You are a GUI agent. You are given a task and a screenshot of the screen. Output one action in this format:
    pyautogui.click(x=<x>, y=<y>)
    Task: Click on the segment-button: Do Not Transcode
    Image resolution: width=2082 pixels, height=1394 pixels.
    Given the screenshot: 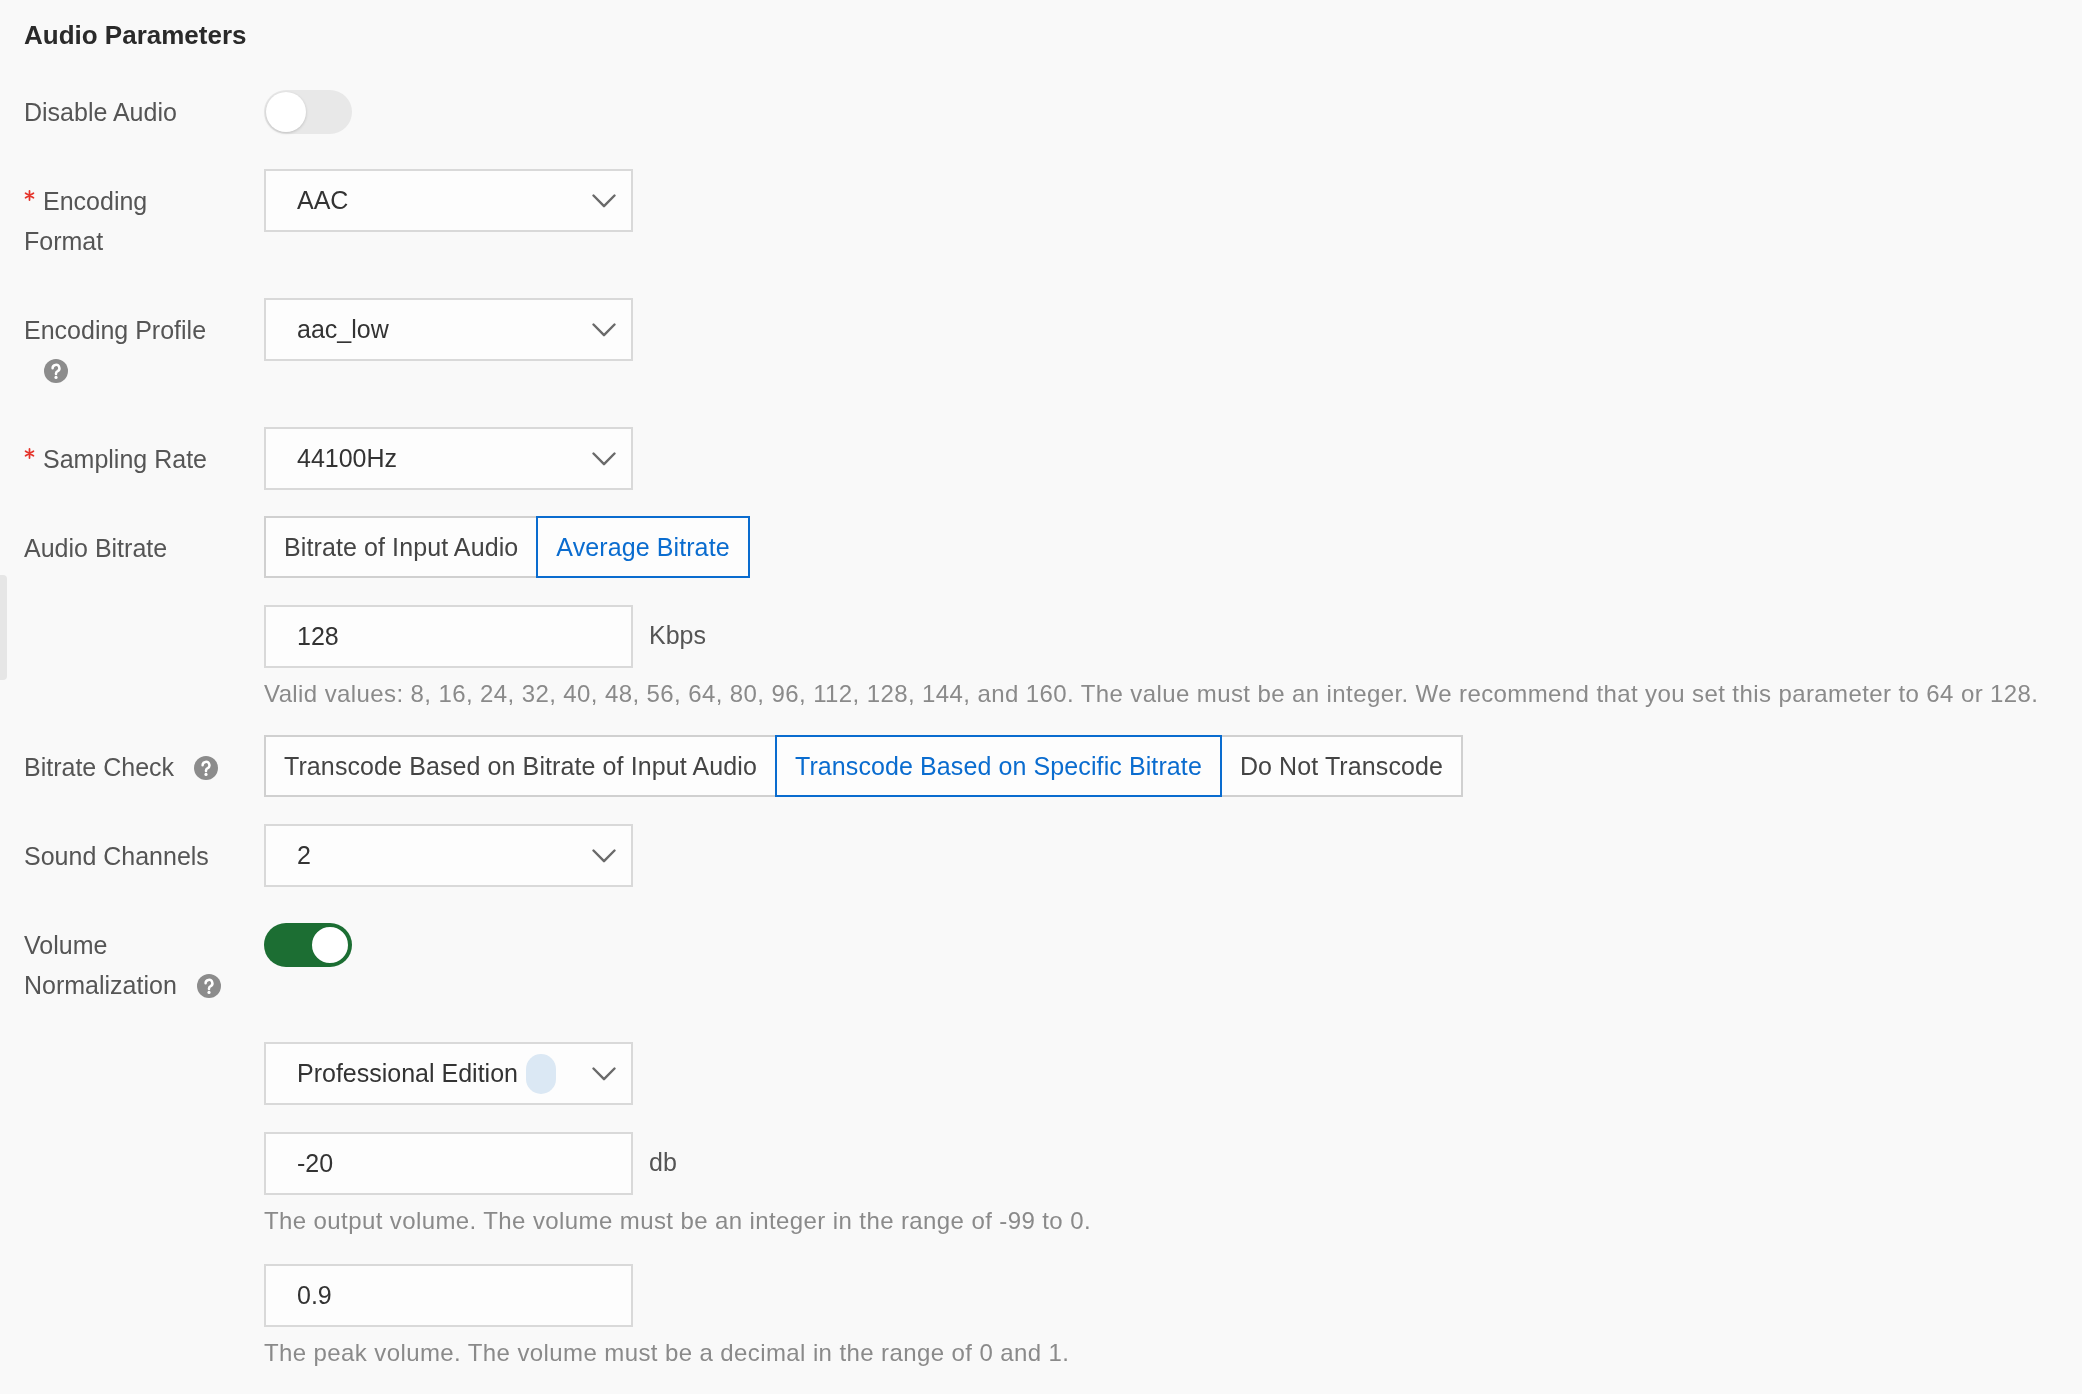 What is the action you would take?
    pyautogui.click(x=1341, y=766)
    